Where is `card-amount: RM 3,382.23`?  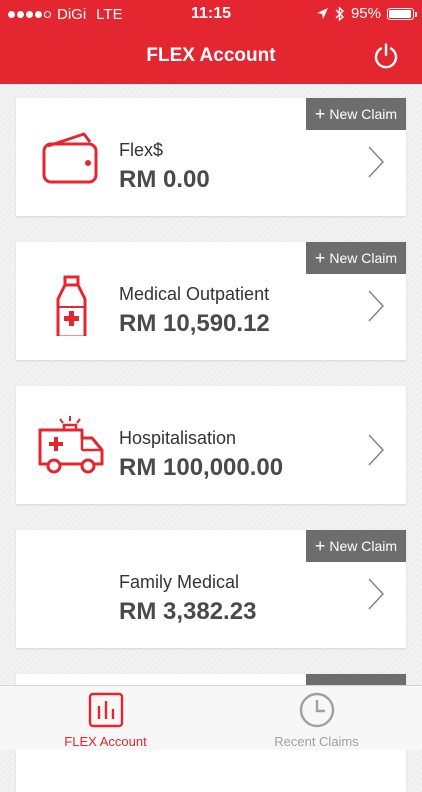
card-amount: RM 3,382.23 is located at coordinates (188, 611).